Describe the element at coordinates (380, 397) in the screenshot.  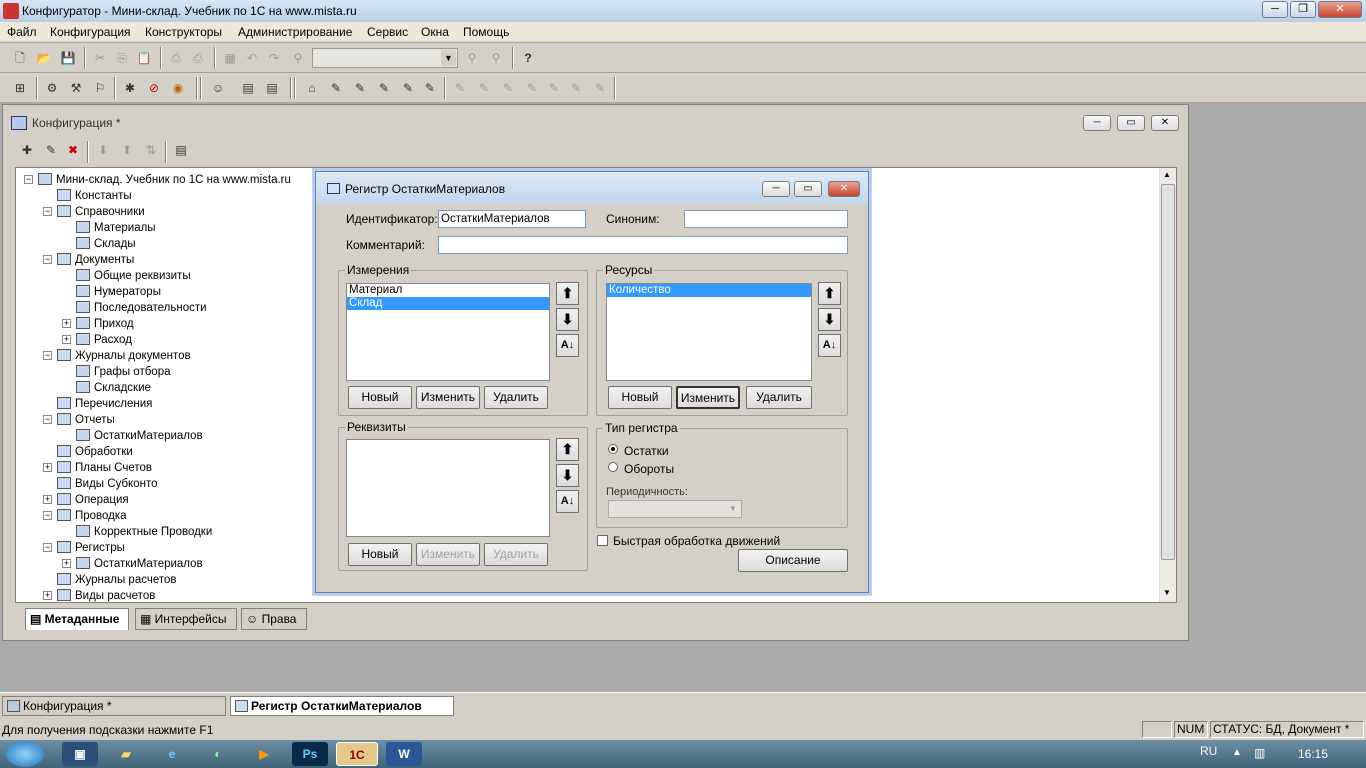
I see `dims-new-button: Новый` at that location.